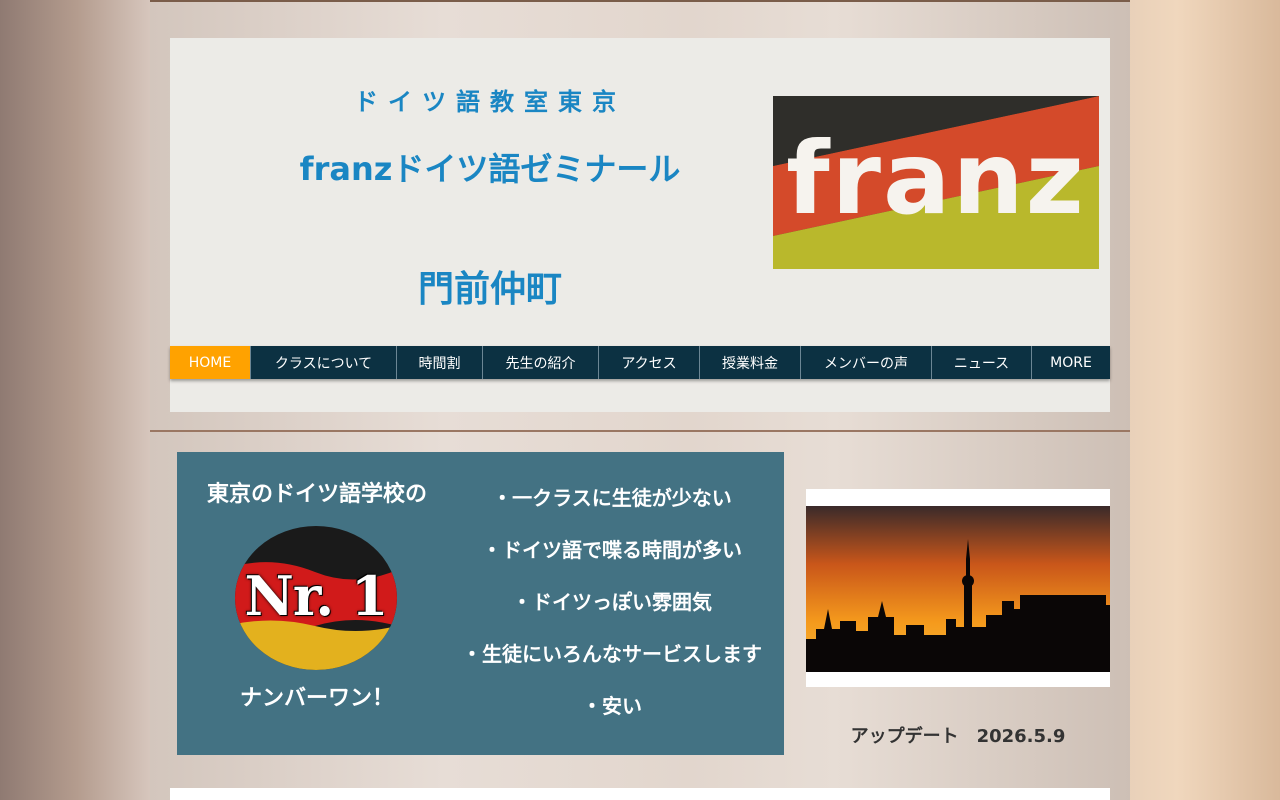  What do you see at coordinates (640, 431) in the screenshot?
I see `section-divider` at bounding box center [640, 431].